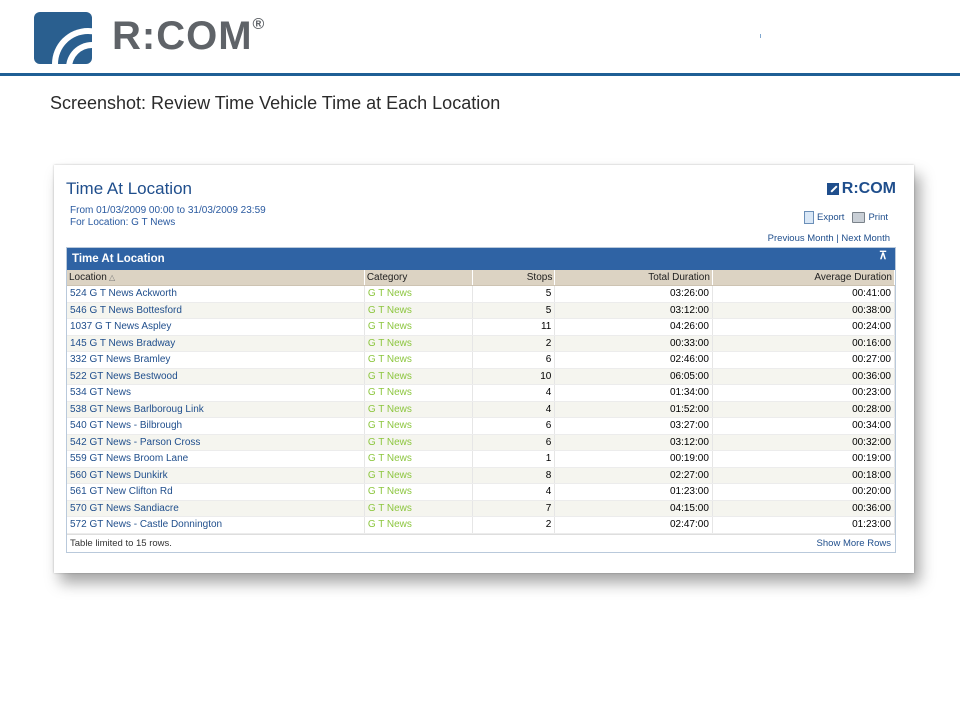 This screenshot has width=960, height=720. Describe the element at coordinates (481, 542) in the screenshot. I see `table-footer: Table limited to 15 rows. Show More Rows` at that location.